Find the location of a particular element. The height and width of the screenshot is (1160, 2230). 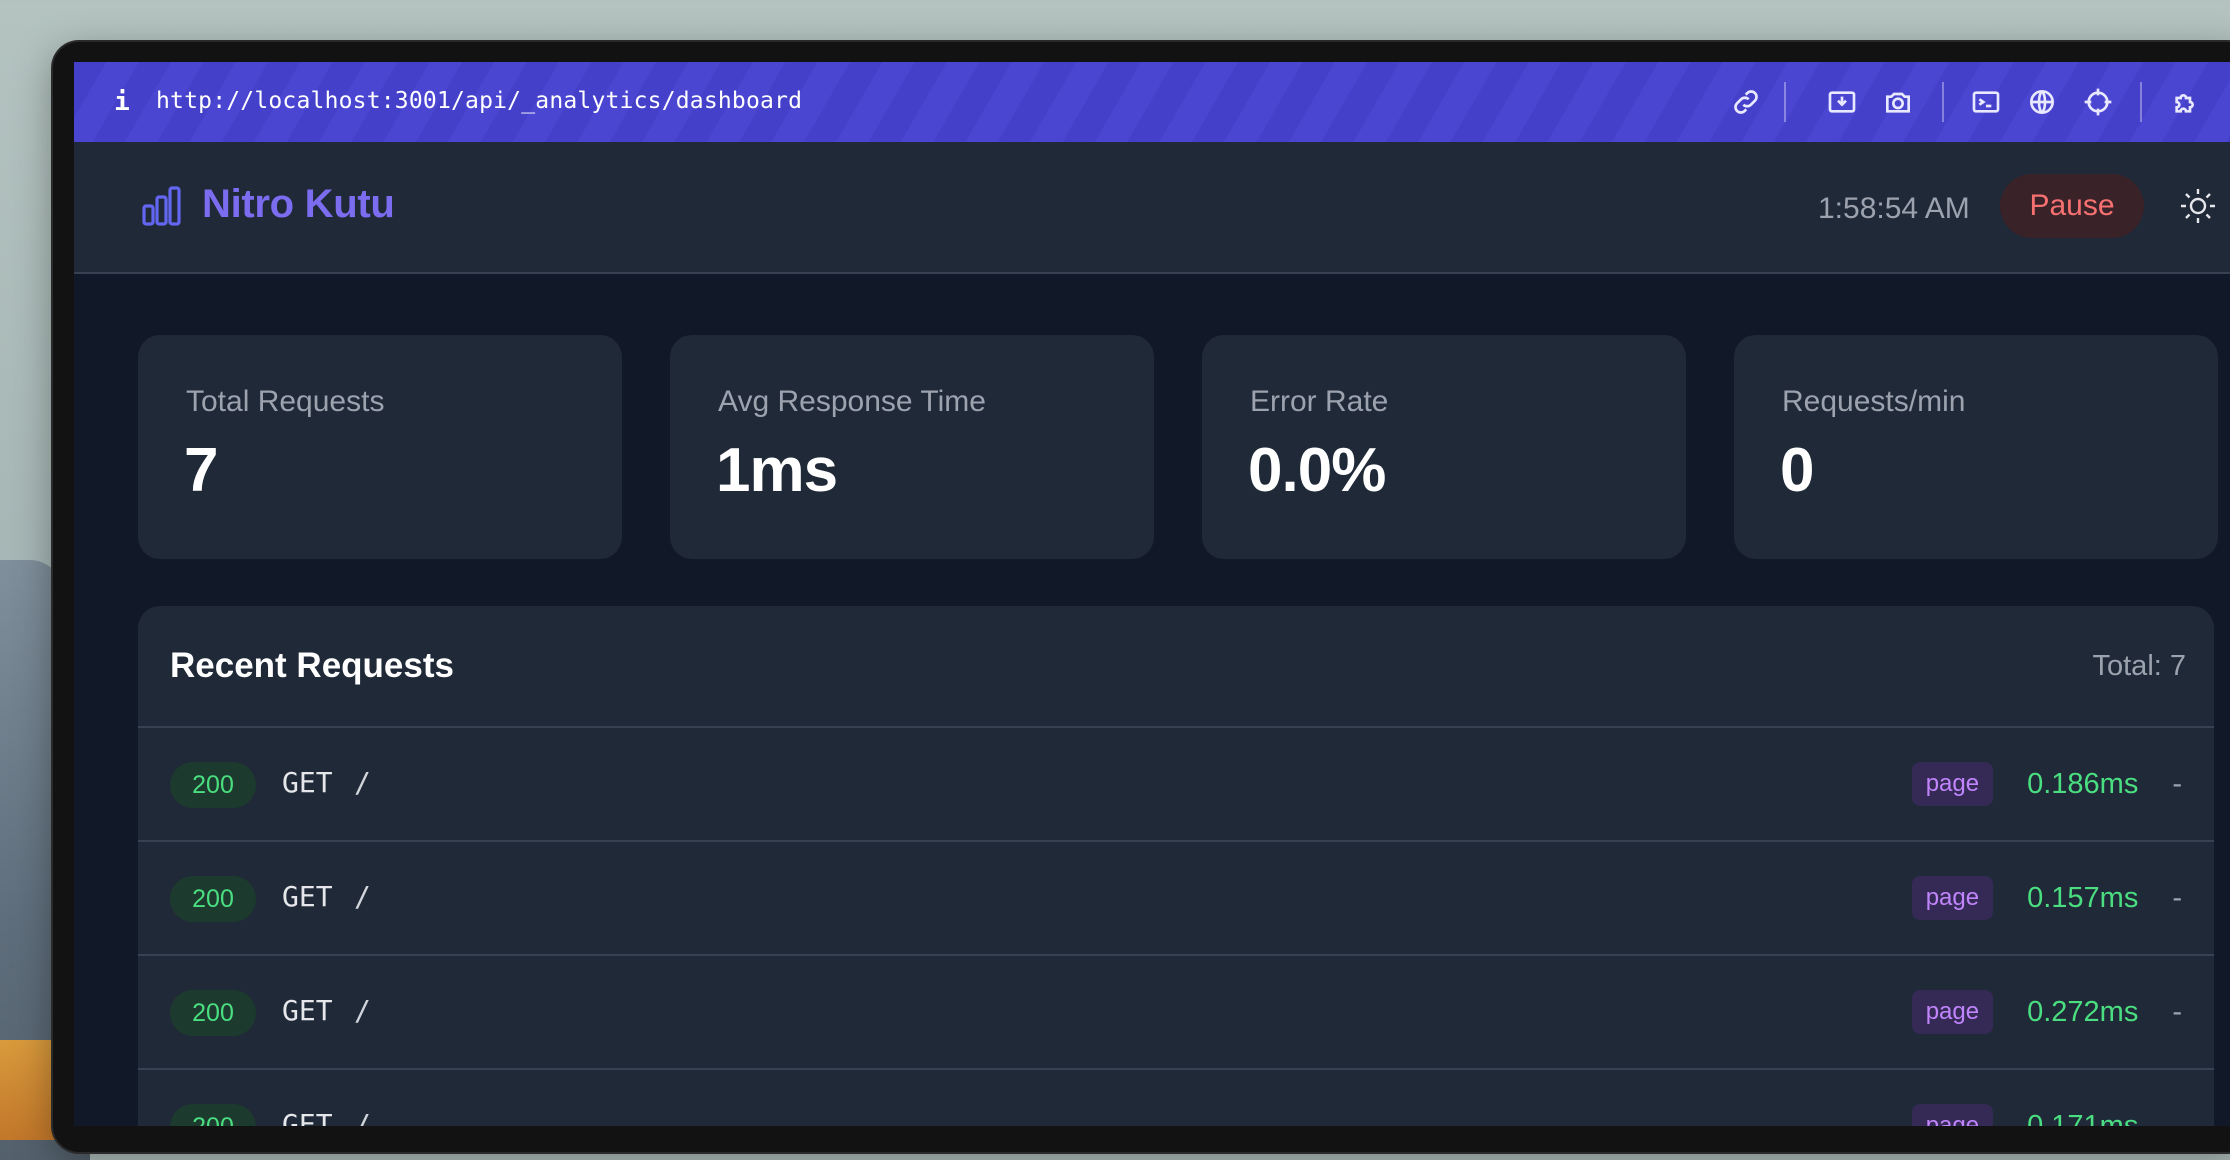

duration: 0.171ms is located at coordinates (2083, 1118).